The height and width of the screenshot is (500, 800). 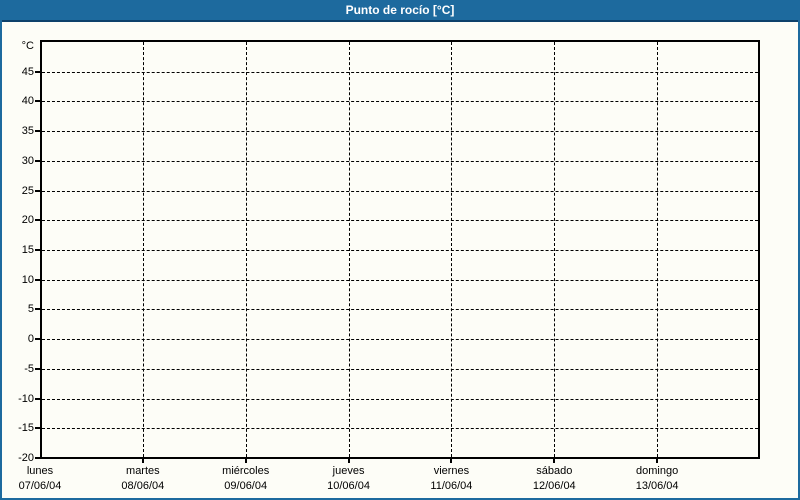 I want to click on day-label: jueves 10/06/04, so click(x=349, y=479).